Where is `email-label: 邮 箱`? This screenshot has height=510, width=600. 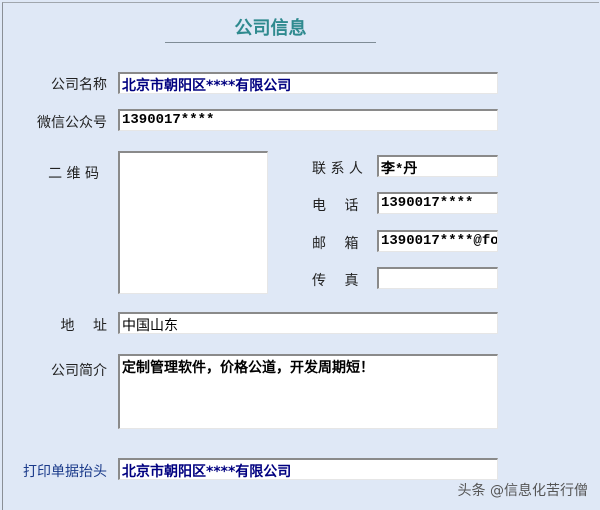
email-label: 邮 箱 is located at coordinates (335, 244).